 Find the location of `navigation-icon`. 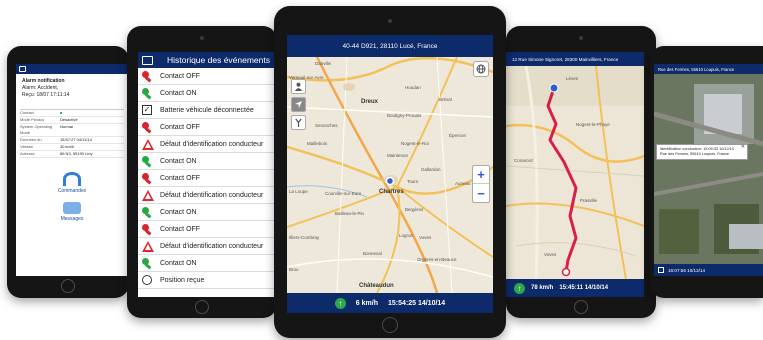

navigation-icon is located at coordinates (298, 104).